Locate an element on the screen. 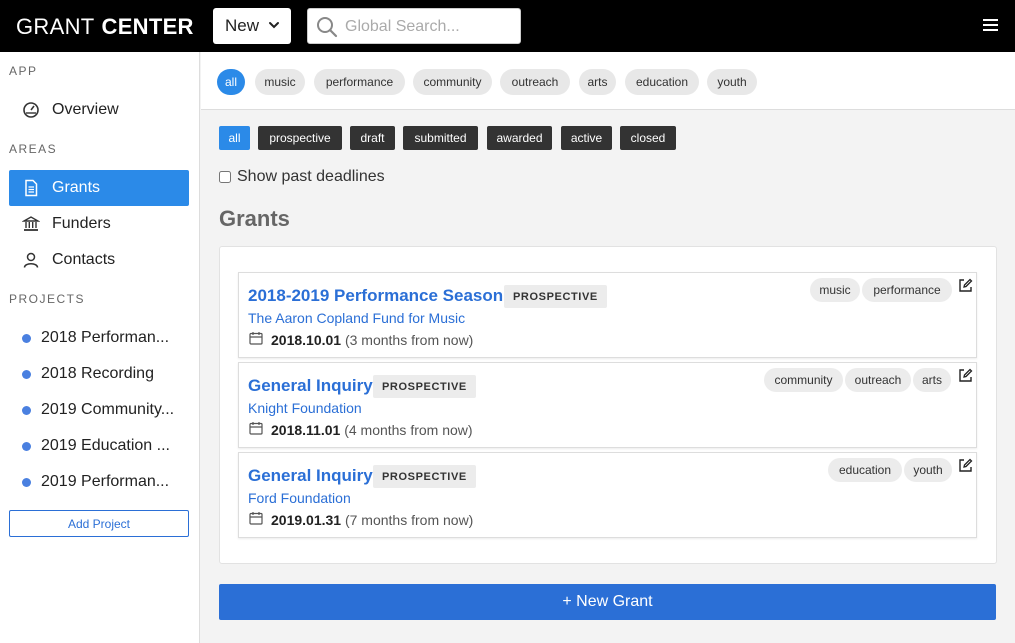  deadline: 2018.10.01 (3 months from now) is located at coordinates (372, 340).